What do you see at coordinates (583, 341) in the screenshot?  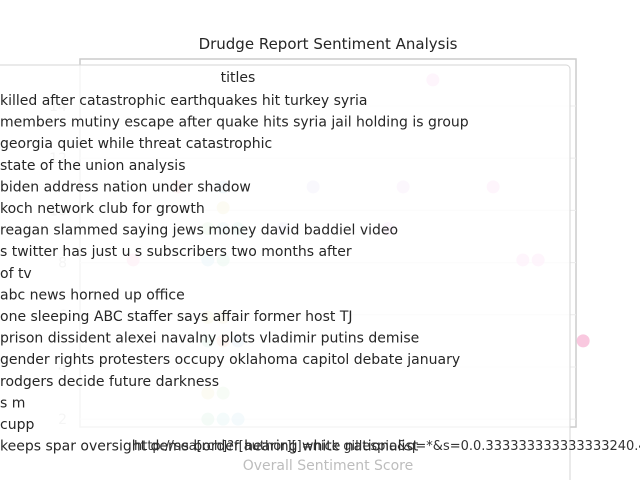 I see `data-point` at bounding box center [583, 341].